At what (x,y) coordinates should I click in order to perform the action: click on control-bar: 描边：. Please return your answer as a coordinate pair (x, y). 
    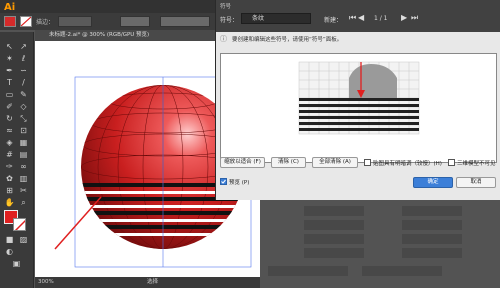
    Looking at the image, I should click on (107, 21).